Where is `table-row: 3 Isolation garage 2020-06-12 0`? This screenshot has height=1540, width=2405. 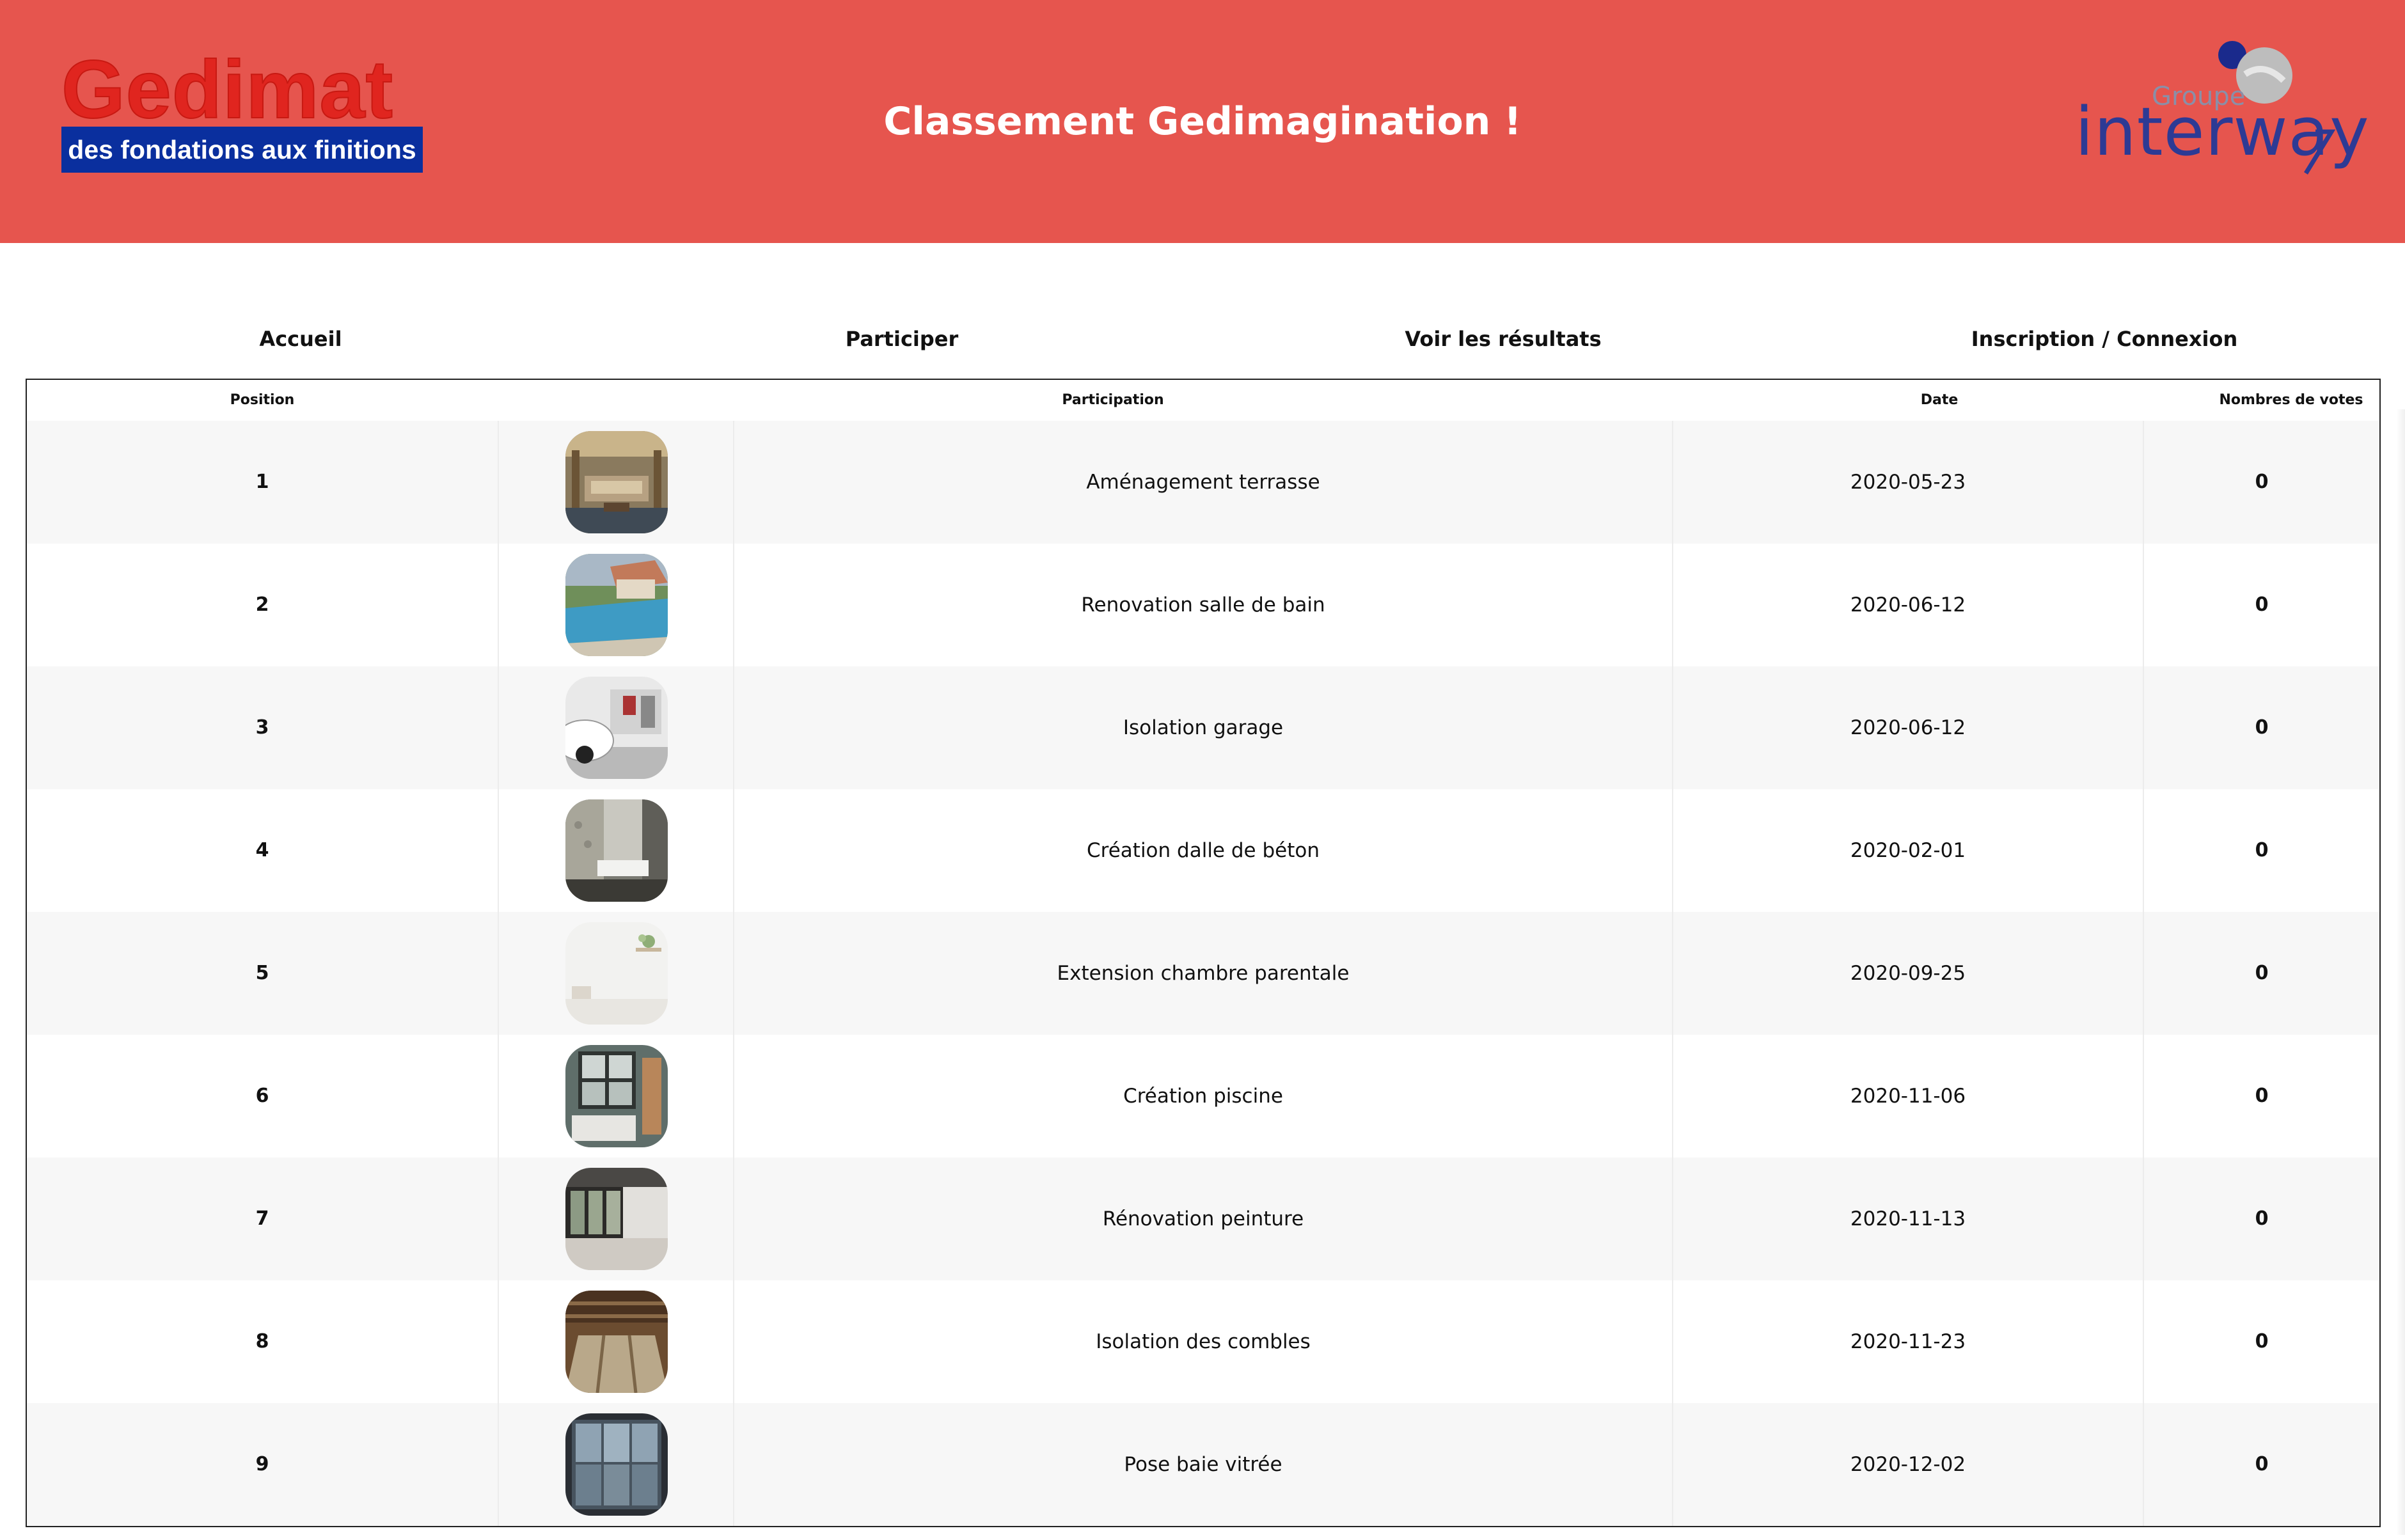
table-row: 3 Isolation garage 2020-06-12 0 is located at coordinates (1203, 727).